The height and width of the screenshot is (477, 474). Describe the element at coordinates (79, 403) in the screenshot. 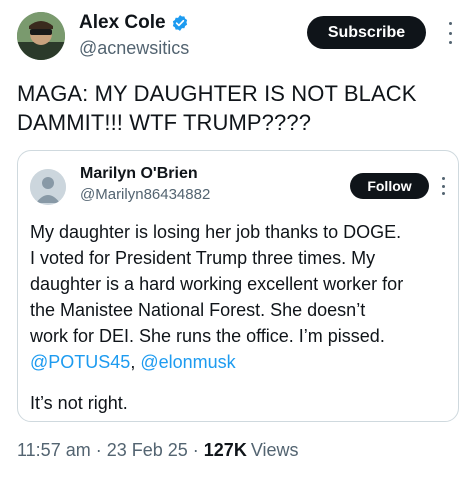

I see `quoted-last-line: It’s not right.` at that location.